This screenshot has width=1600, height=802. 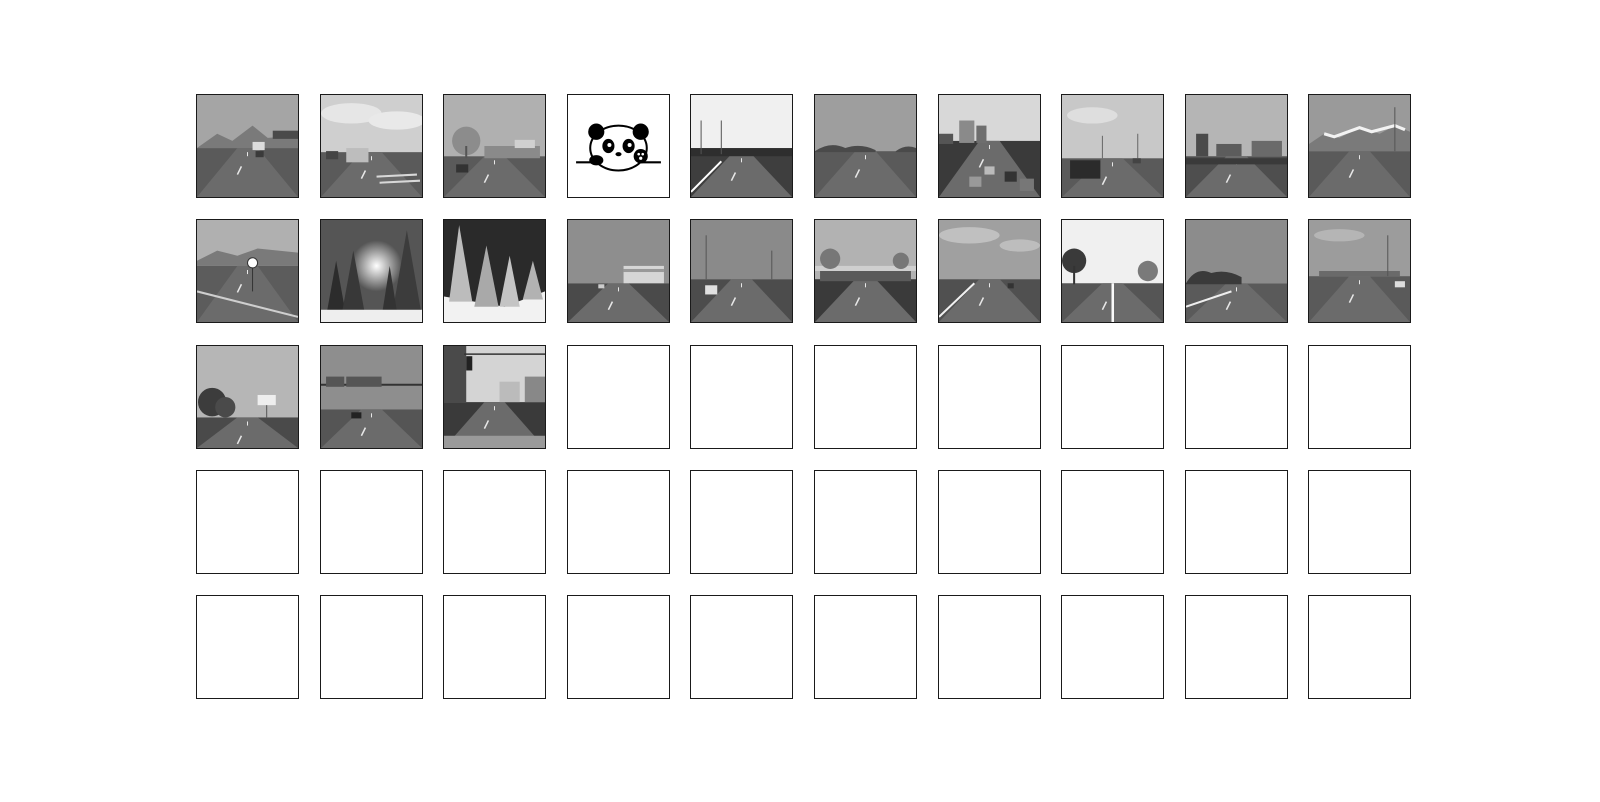 What do you see at coordinates (618, 146) in the screenshot?
I see `grid-illustration` at bounding box center [618, 146].